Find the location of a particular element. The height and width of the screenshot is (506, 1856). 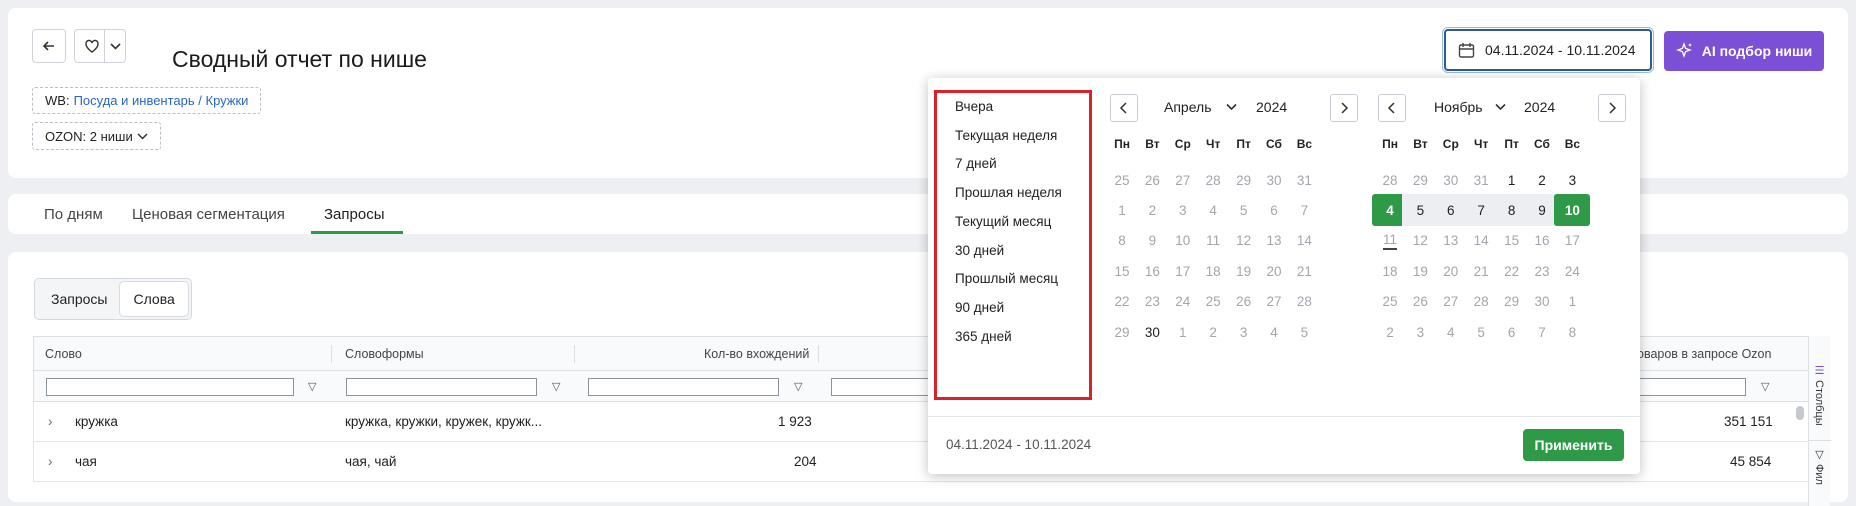

preset-item: Вчера is located at coordinates (974, 106).